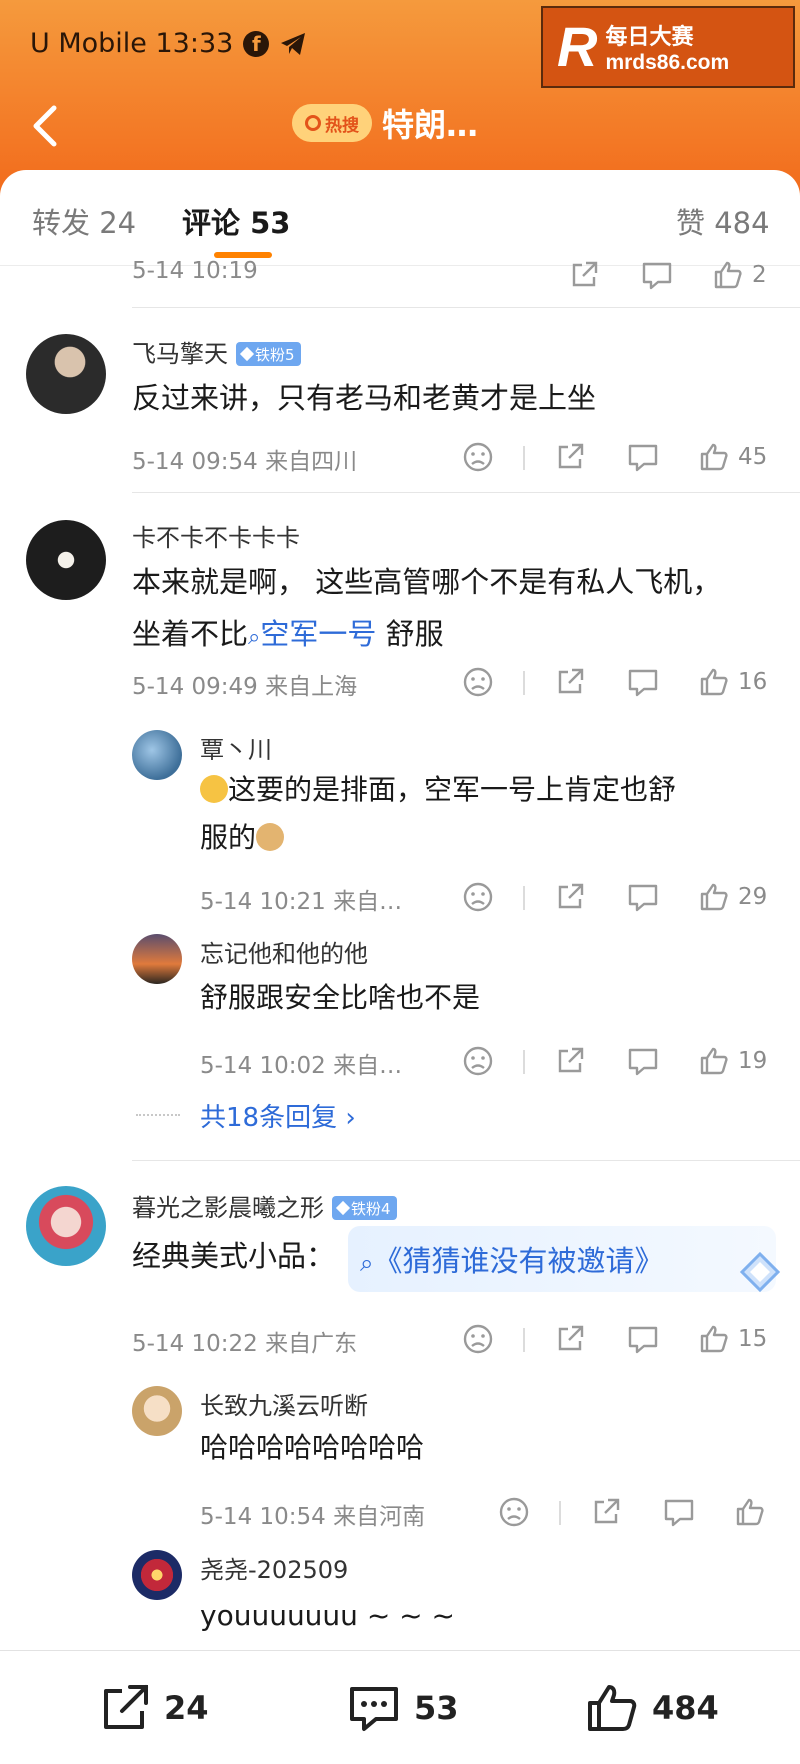  I want to click on like-button: 29, so click(732, 897).